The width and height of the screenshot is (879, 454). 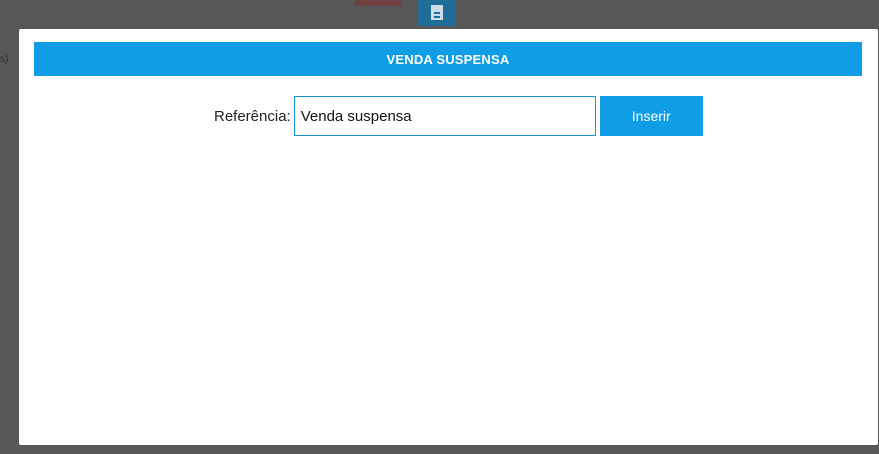 I want to click on background-red-label, so click(x=378, y=3).